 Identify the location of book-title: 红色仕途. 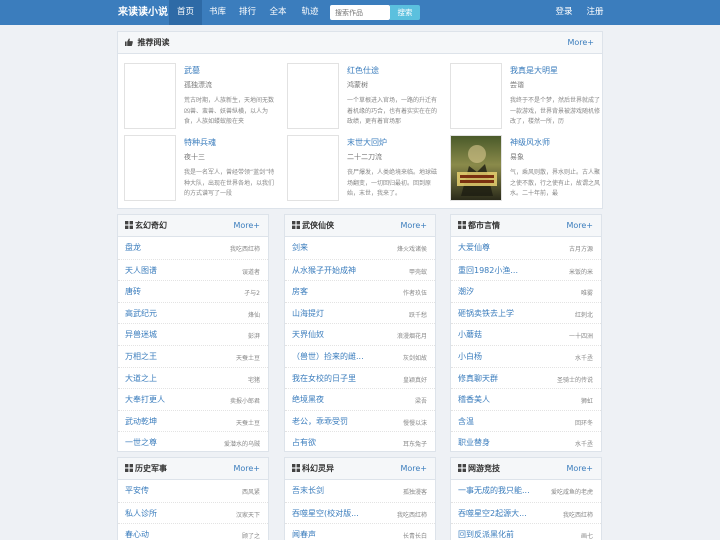
(363, 70).